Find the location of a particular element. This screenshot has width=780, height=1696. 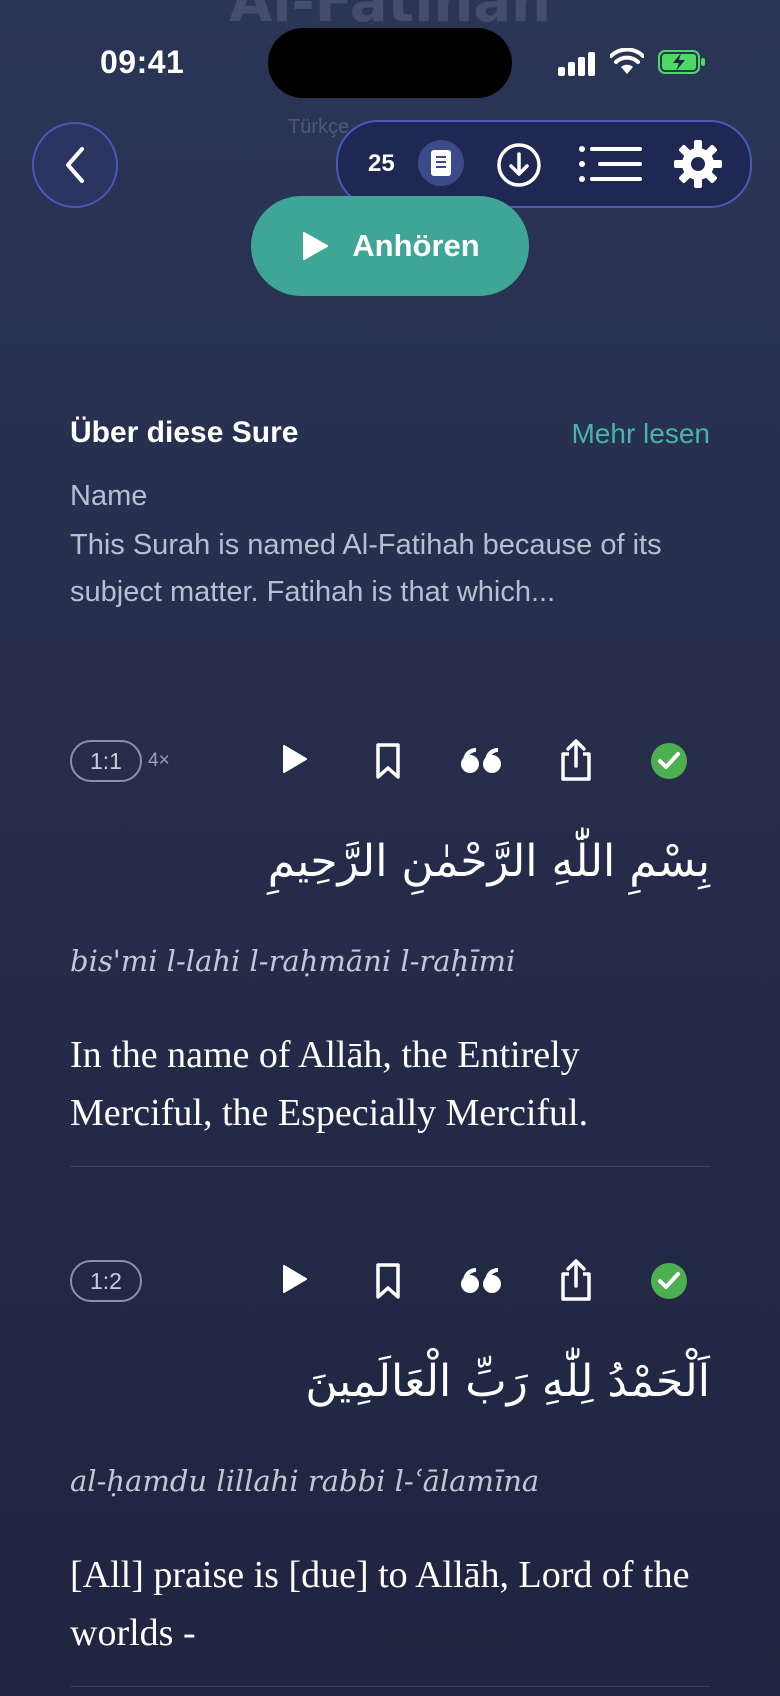

table-of-contents-icon is located at coordinates (610, 166).